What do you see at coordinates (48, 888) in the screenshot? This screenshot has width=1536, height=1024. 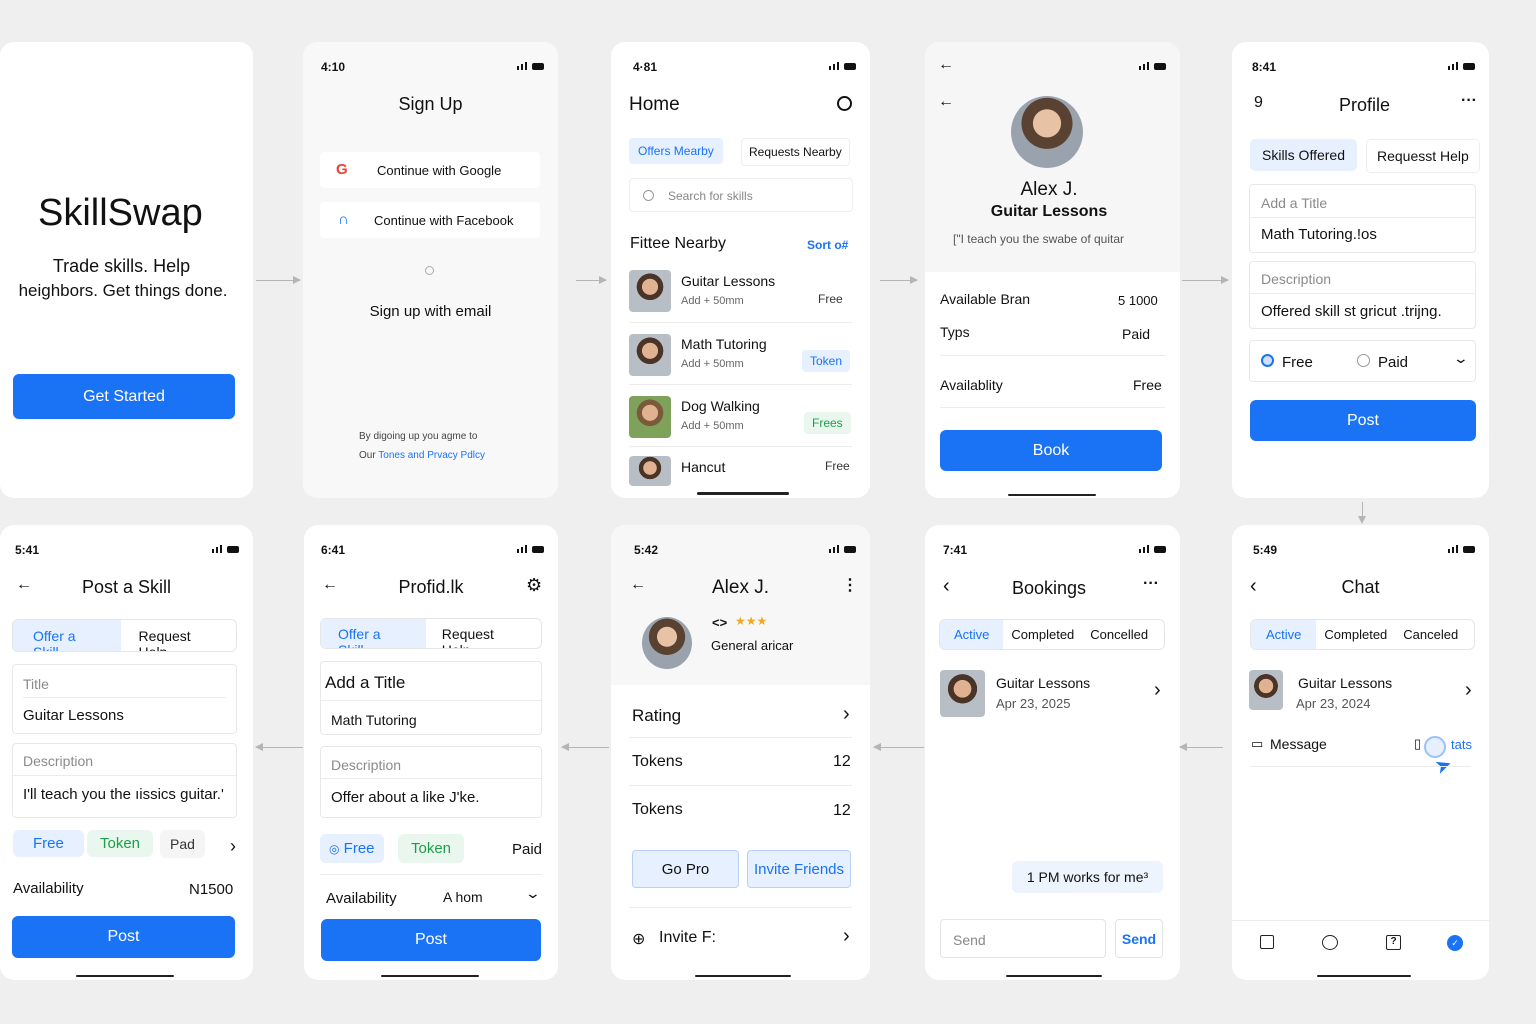 I see `availability-label: Availability` at bounding box center [48, 888].